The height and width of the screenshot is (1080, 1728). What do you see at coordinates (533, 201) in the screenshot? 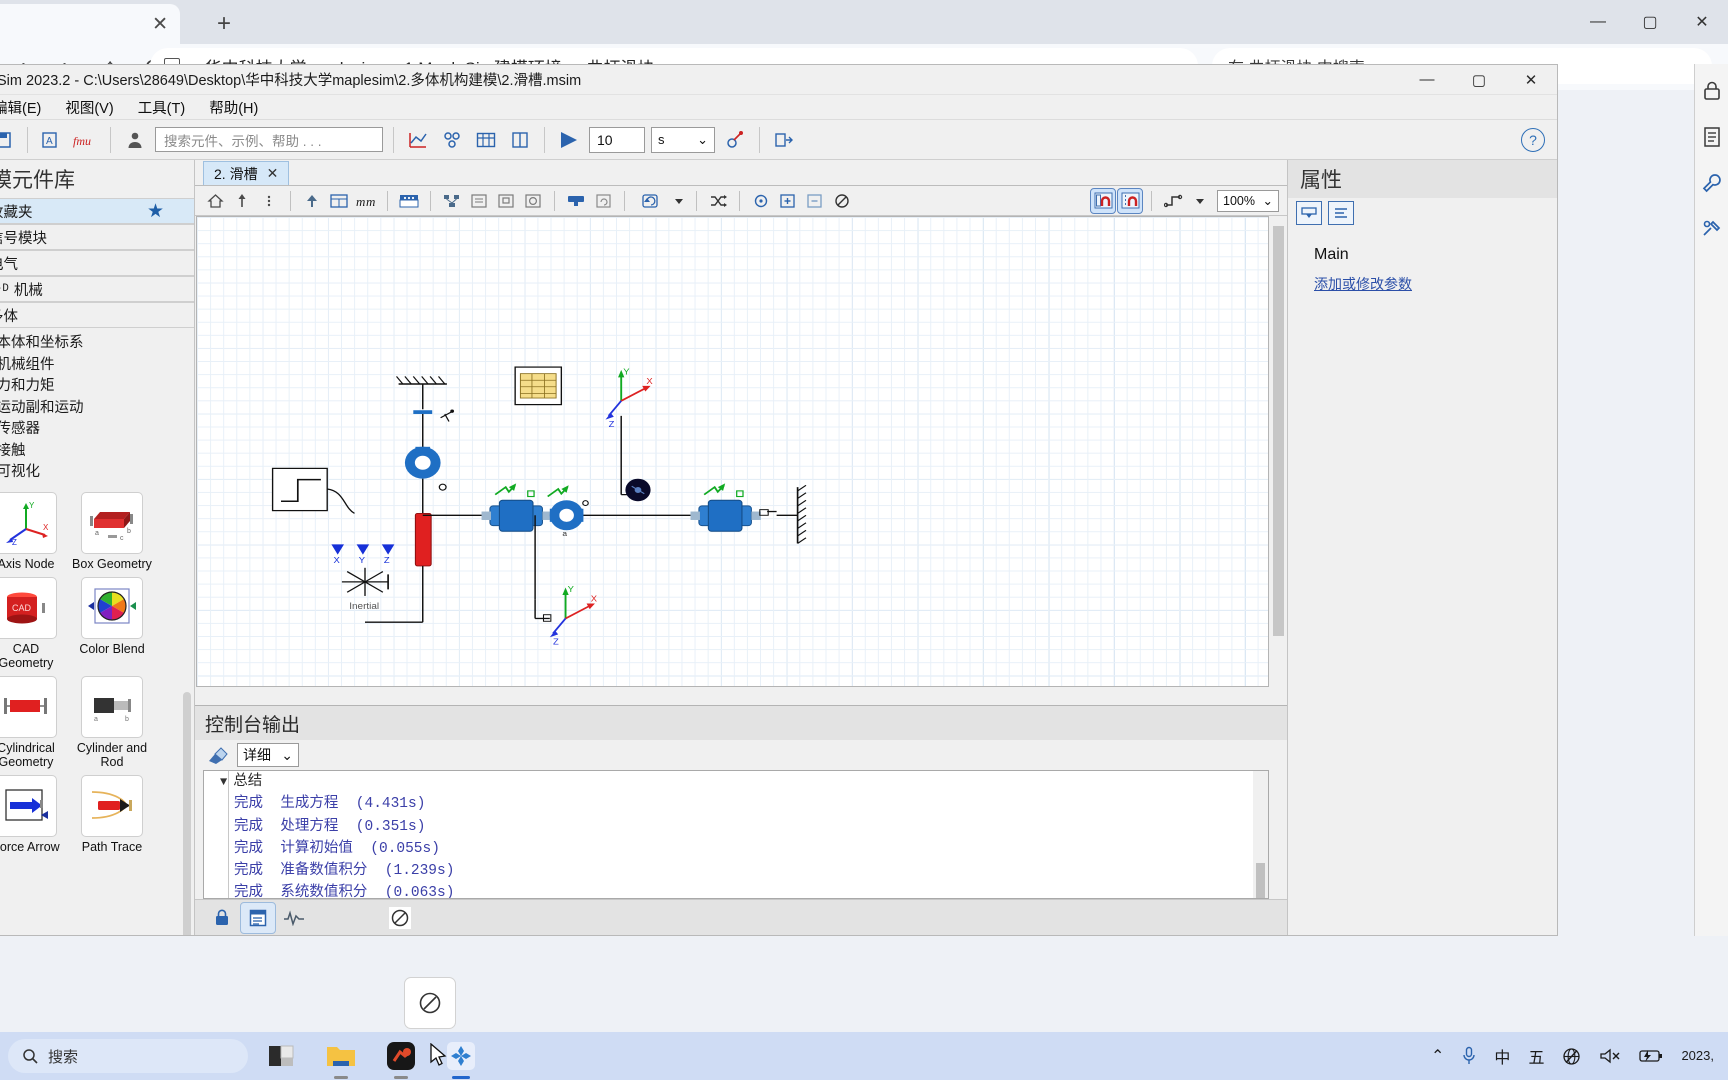
I see `zoom-region-icon` at bounding box center [533, 201].